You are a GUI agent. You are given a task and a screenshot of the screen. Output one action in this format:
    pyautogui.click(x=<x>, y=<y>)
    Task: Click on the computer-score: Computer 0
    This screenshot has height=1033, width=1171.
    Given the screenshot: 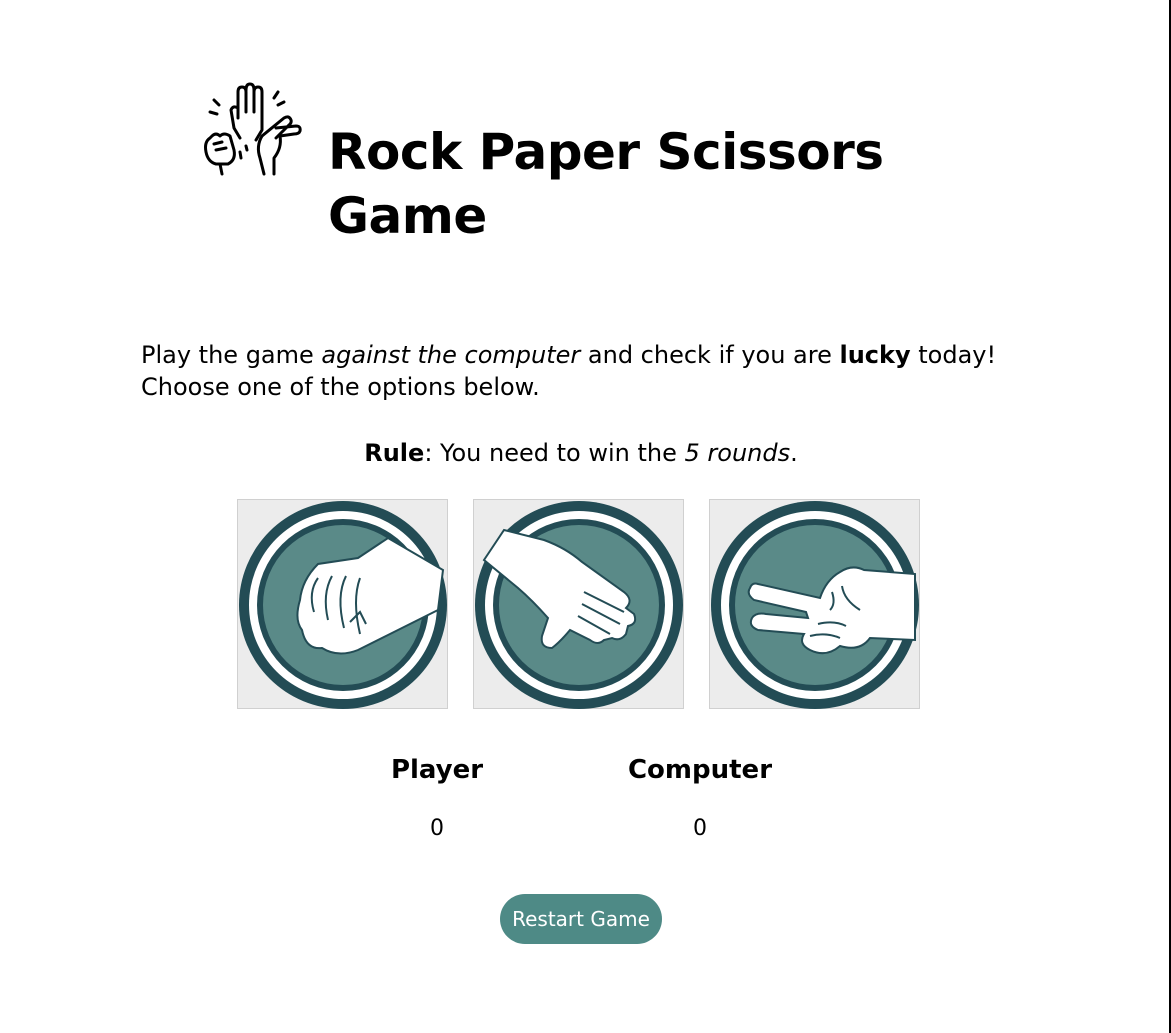 What is the action you would take?
    pyautogui.click(x=700, y=798)
    